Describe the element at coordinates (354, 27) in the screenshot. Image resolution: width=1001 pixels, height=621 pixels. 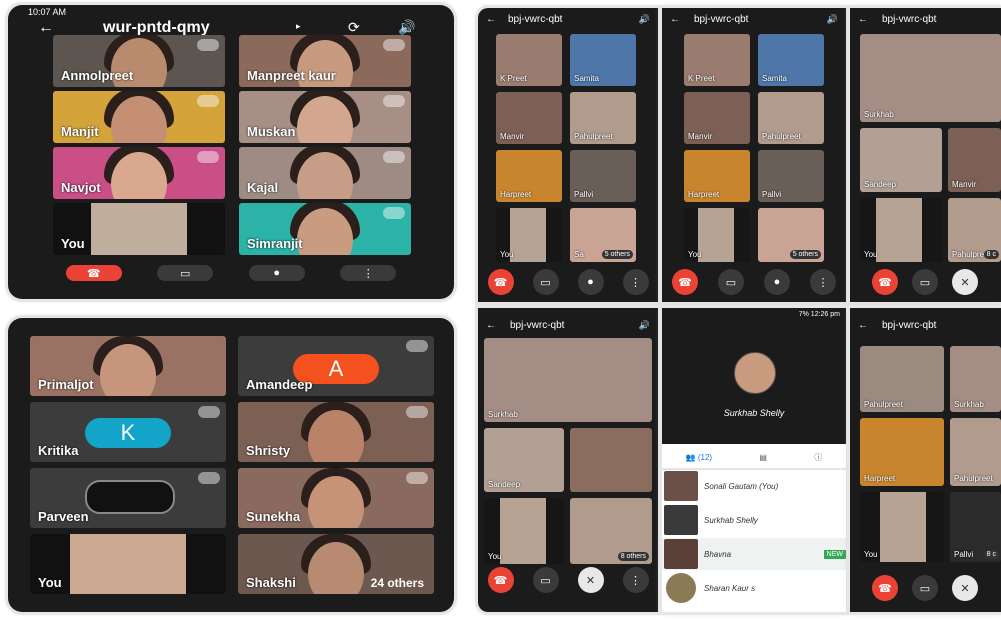
I see `camera-switch-icon: ⟳` at that location.